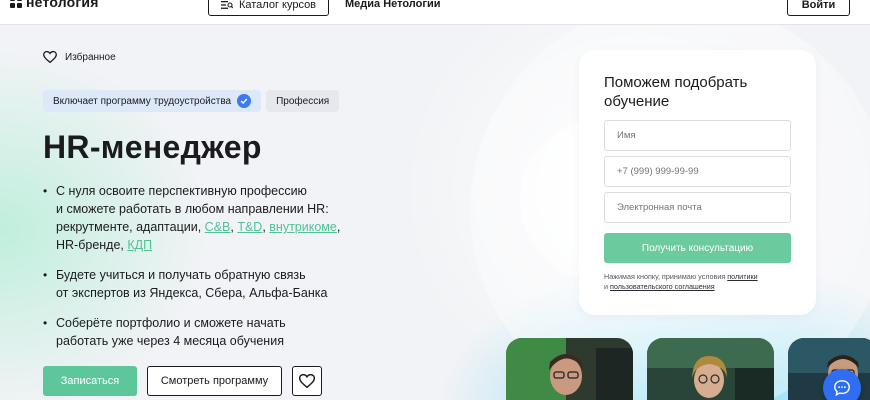  I want to click on favorites-link: Избранное, so click(79, 57).